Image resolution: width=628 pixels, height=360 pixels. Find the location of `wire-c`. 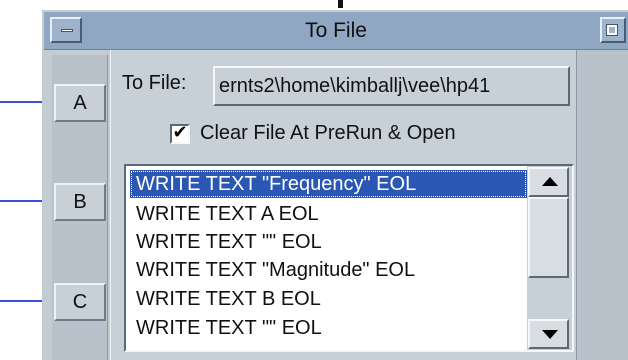

wire-c is located at coordinates (22, 301).